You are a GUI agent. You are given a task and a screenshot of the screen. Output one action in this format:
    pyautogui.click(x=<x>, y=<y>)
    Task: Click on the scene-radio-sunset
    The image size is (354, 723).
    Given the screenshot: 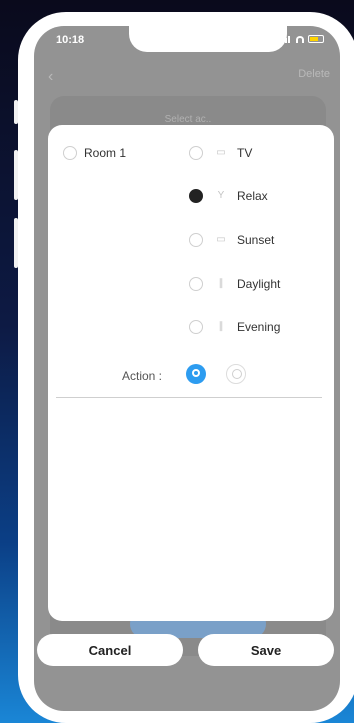 What is the action you would take?
    pyautogui.click(x=196, y=240)
    